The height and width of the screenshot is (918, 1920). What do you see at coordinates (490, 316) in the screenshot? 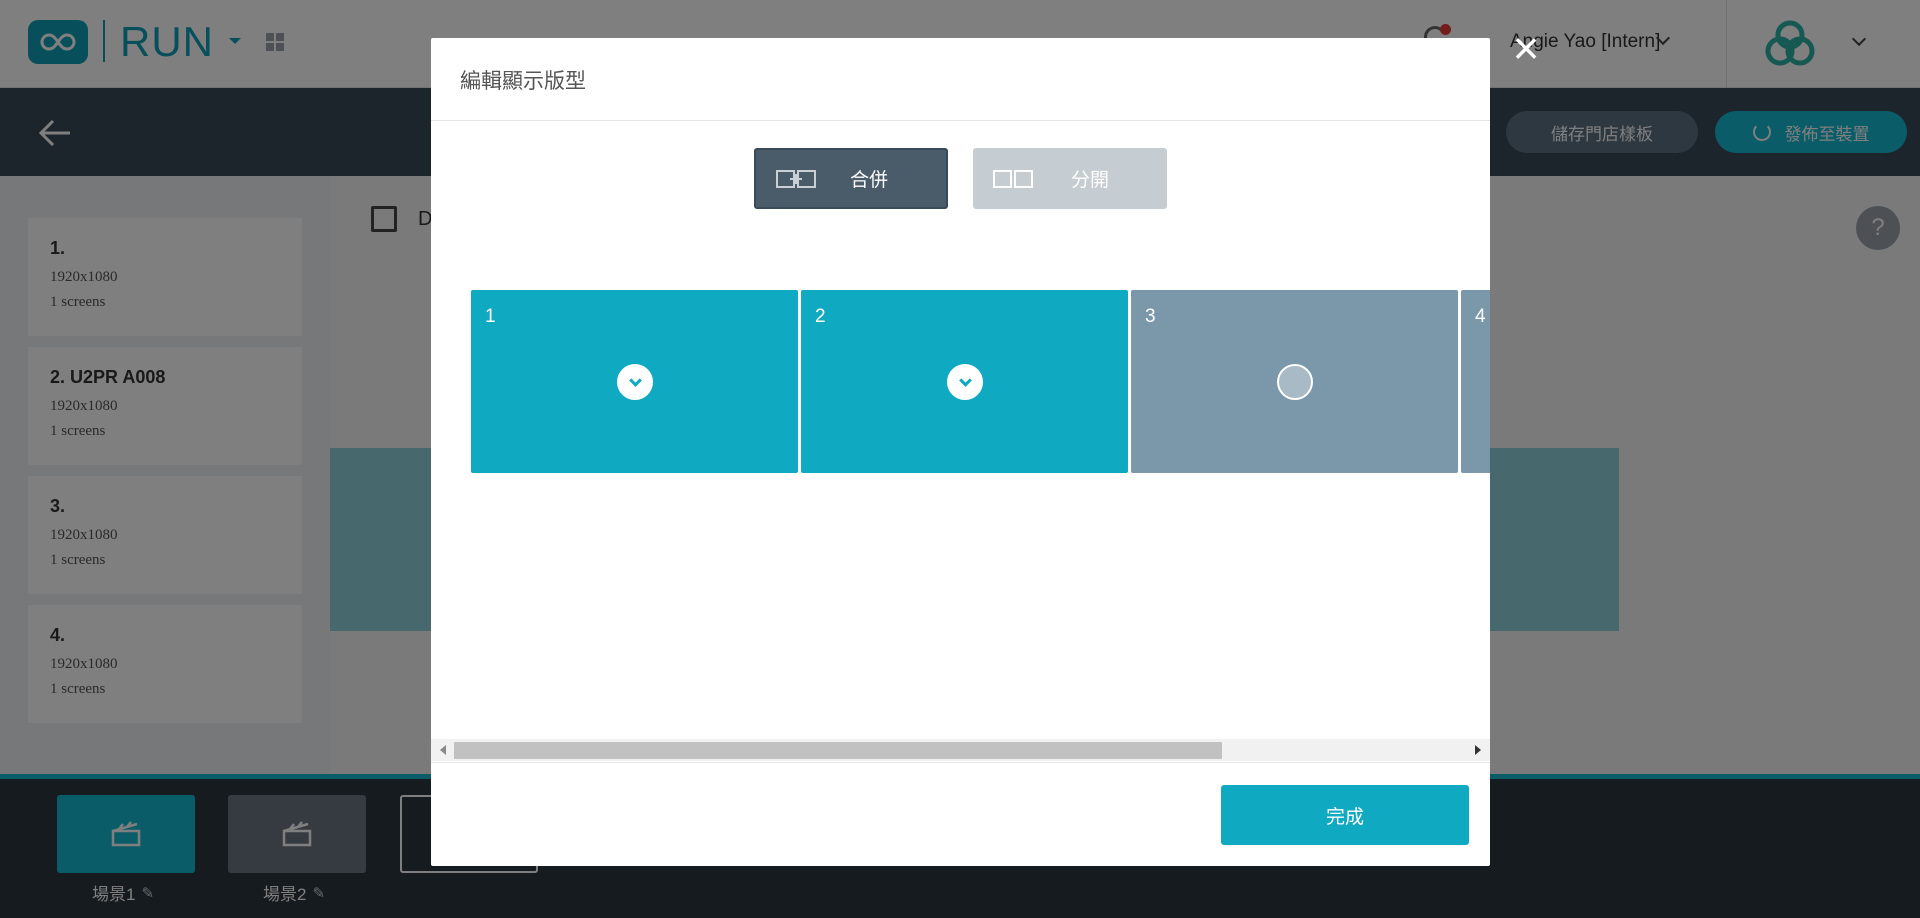
I see `cell-number: 1` at bounding box center [490, 316].